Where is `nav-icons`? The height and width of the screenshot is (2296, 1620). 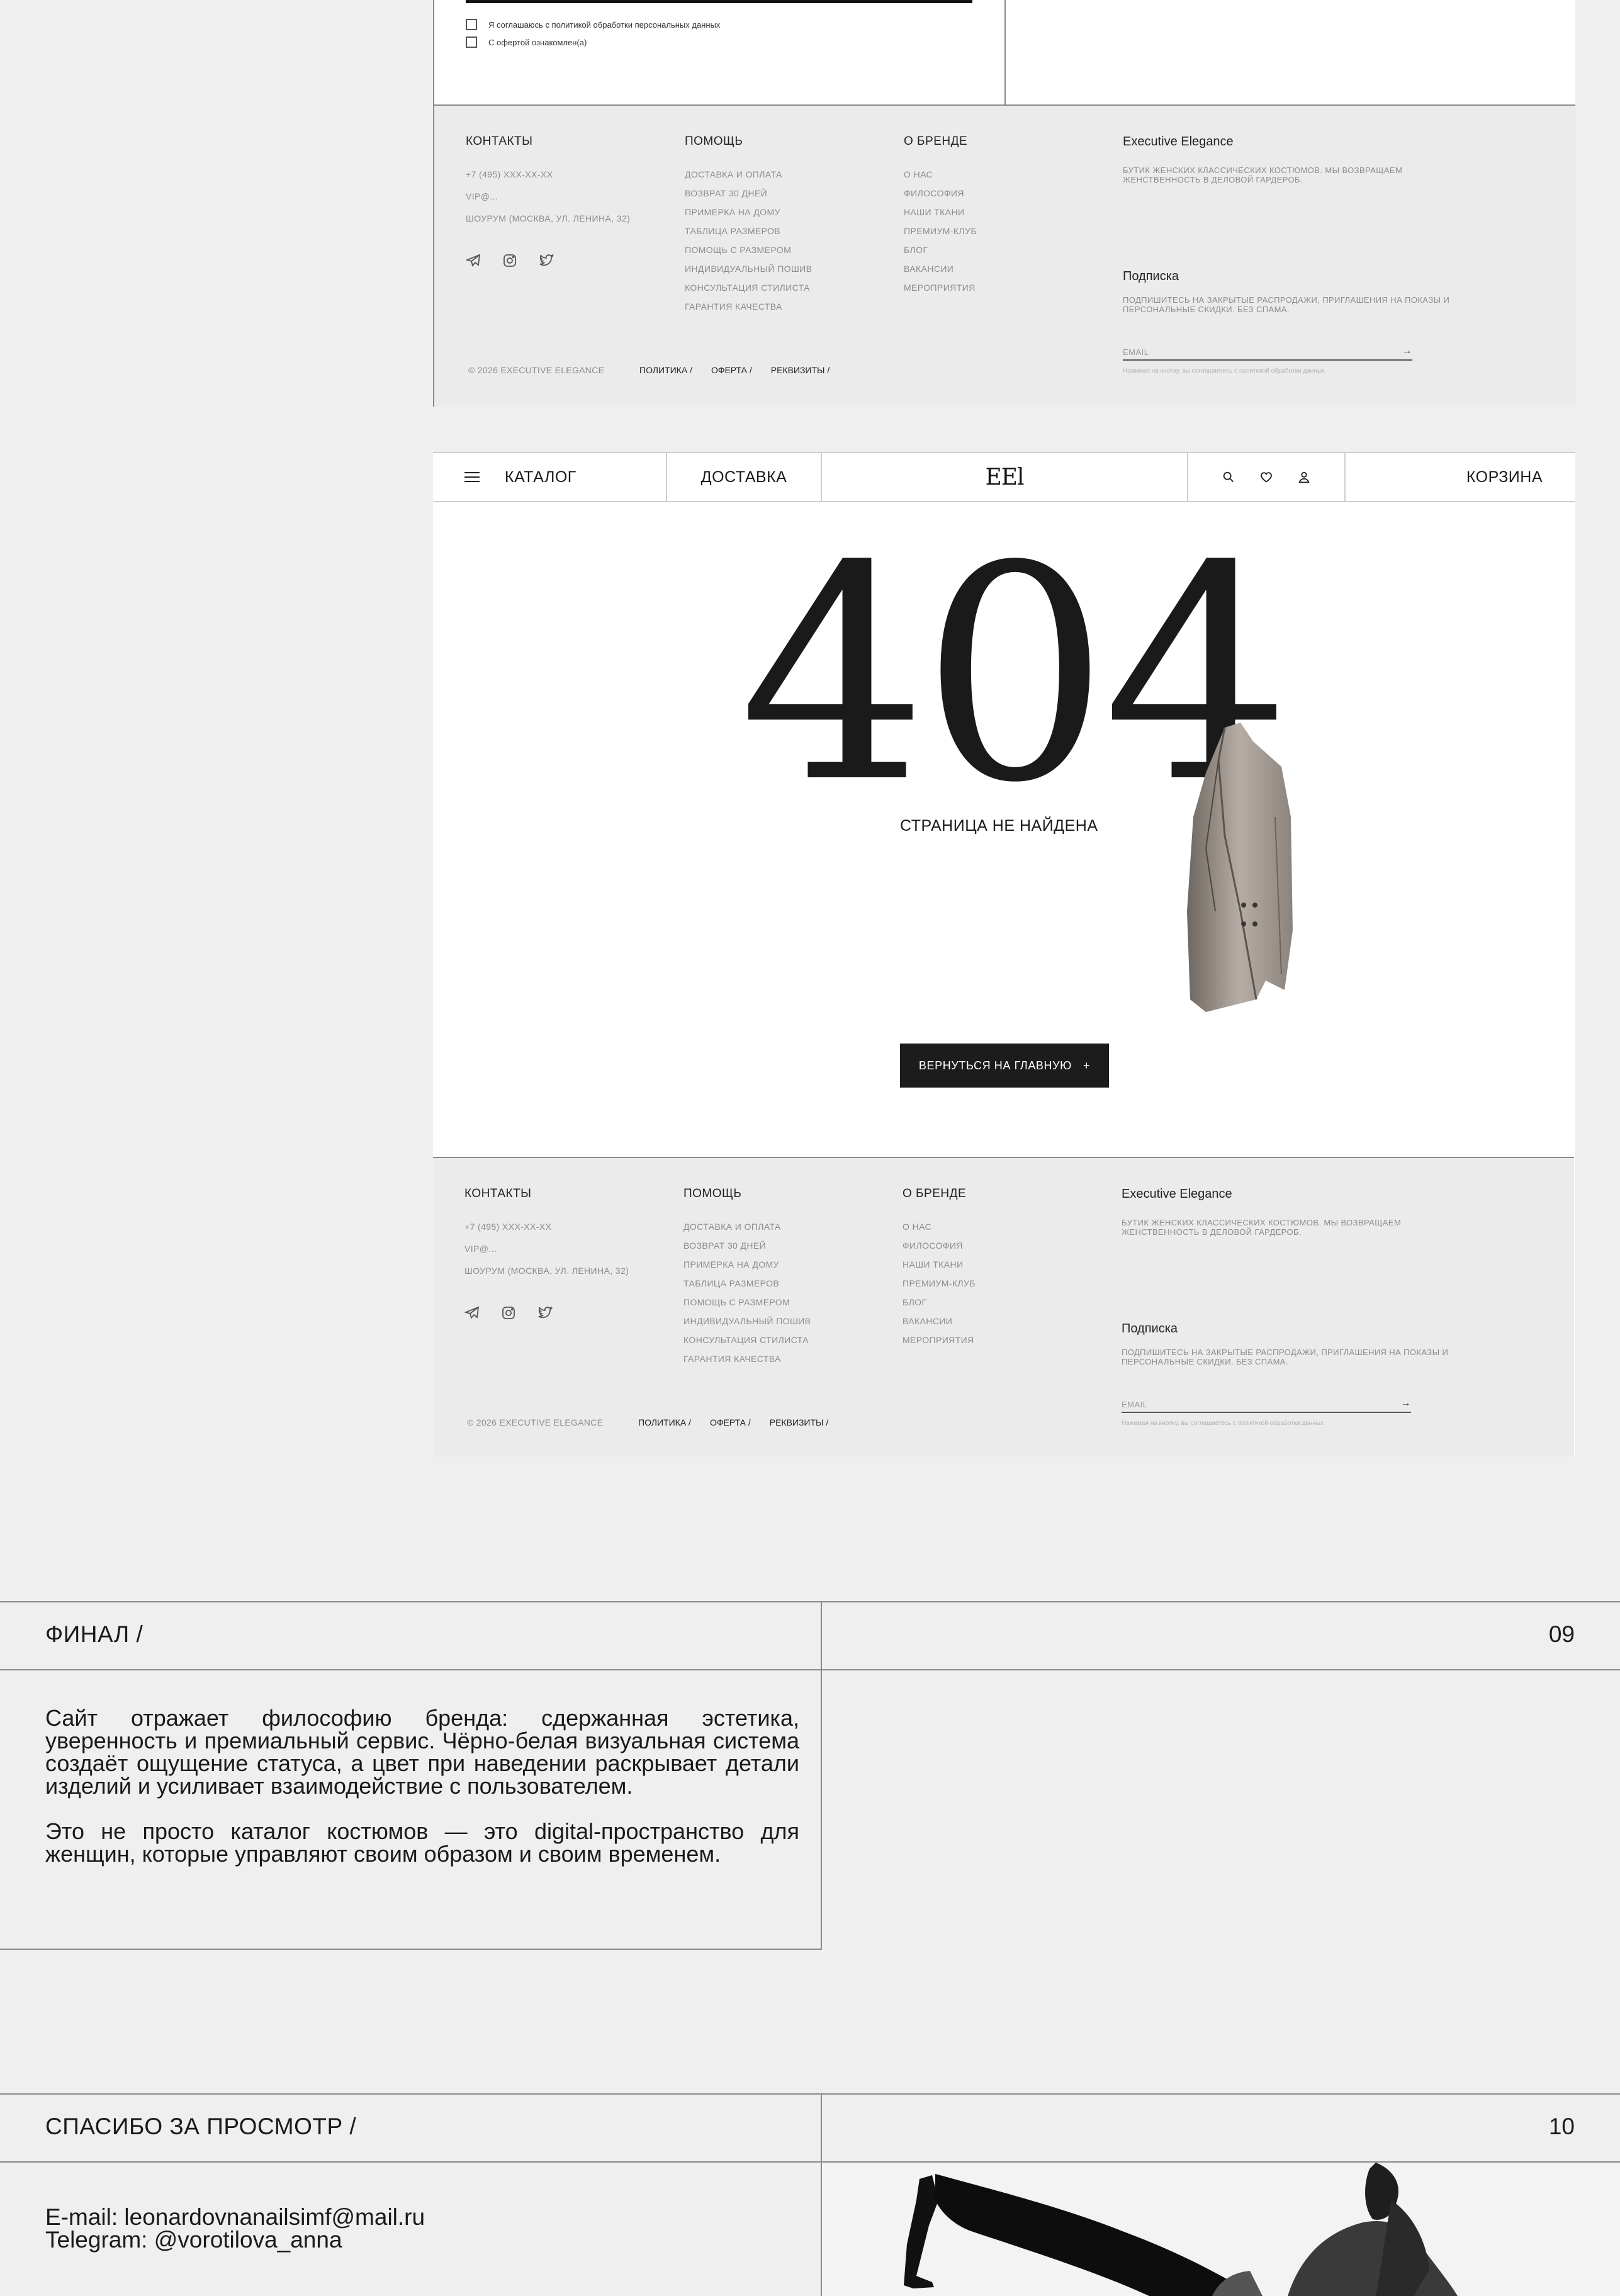 nav-icons is located at coordinates (1267, 477).